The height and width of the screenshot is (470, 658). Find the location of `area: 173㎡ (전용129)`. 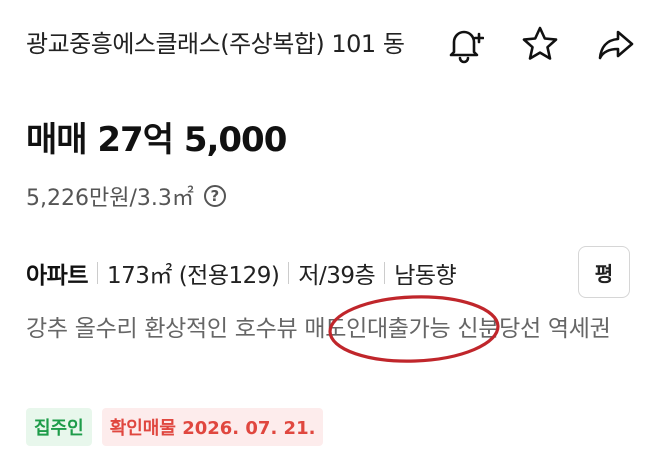

area: 173㎡ (전용129) is located at coordinates (193, 276).